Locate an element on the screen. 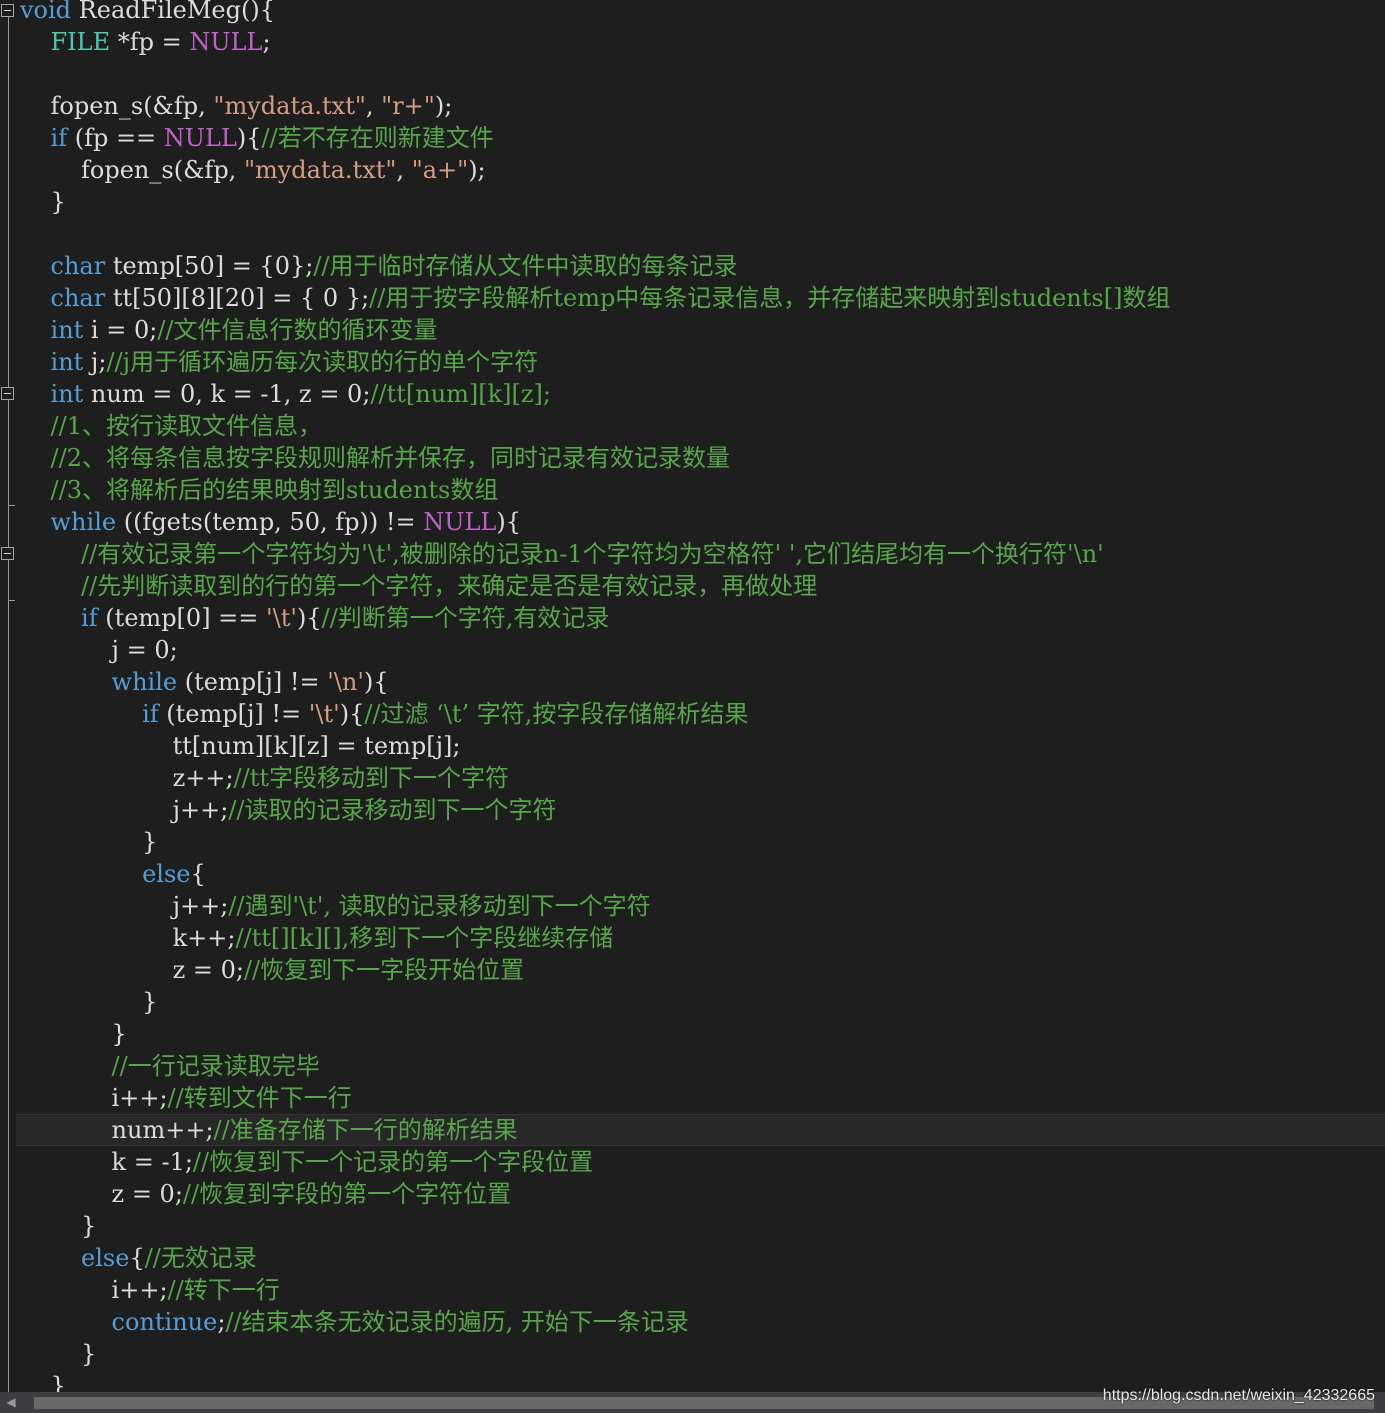 The image size is (1385, 1413). code-line: i++;//转下一行 is located at coordinates (702, 1290).